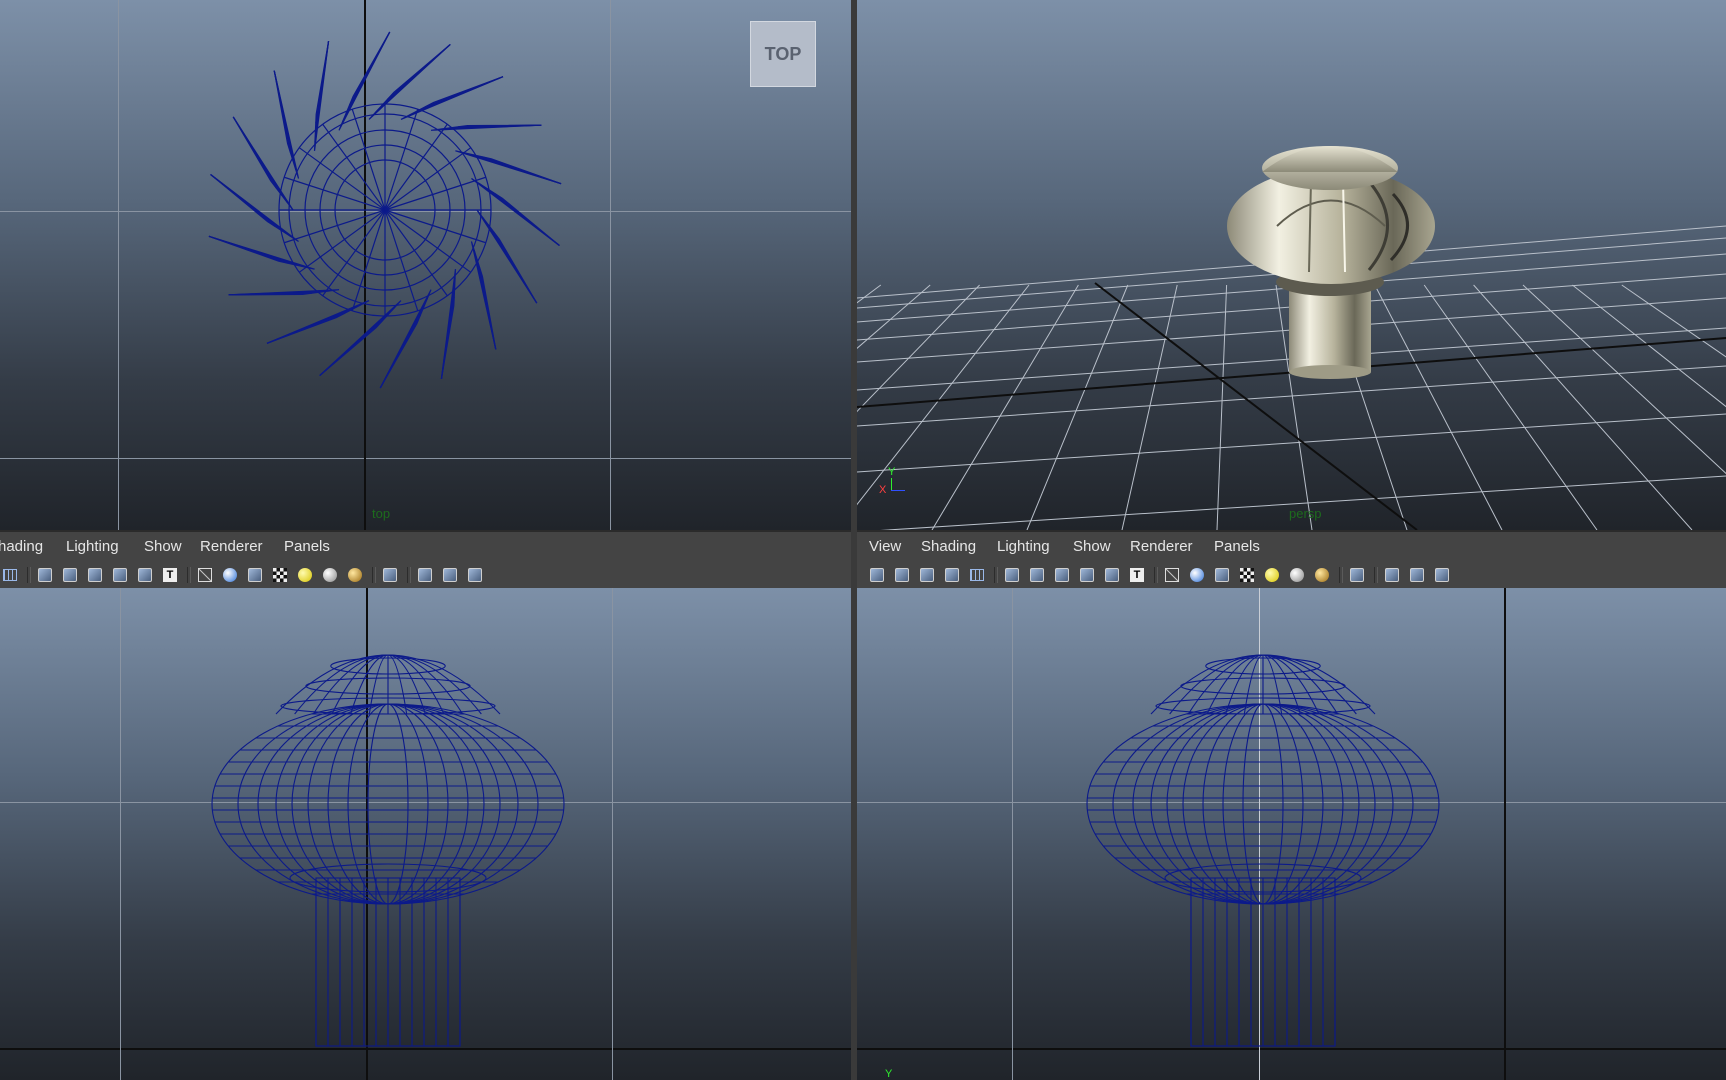 This screenshot has height=1080, width=1726. I want to click on select-camera-icon, so click(877, 575).